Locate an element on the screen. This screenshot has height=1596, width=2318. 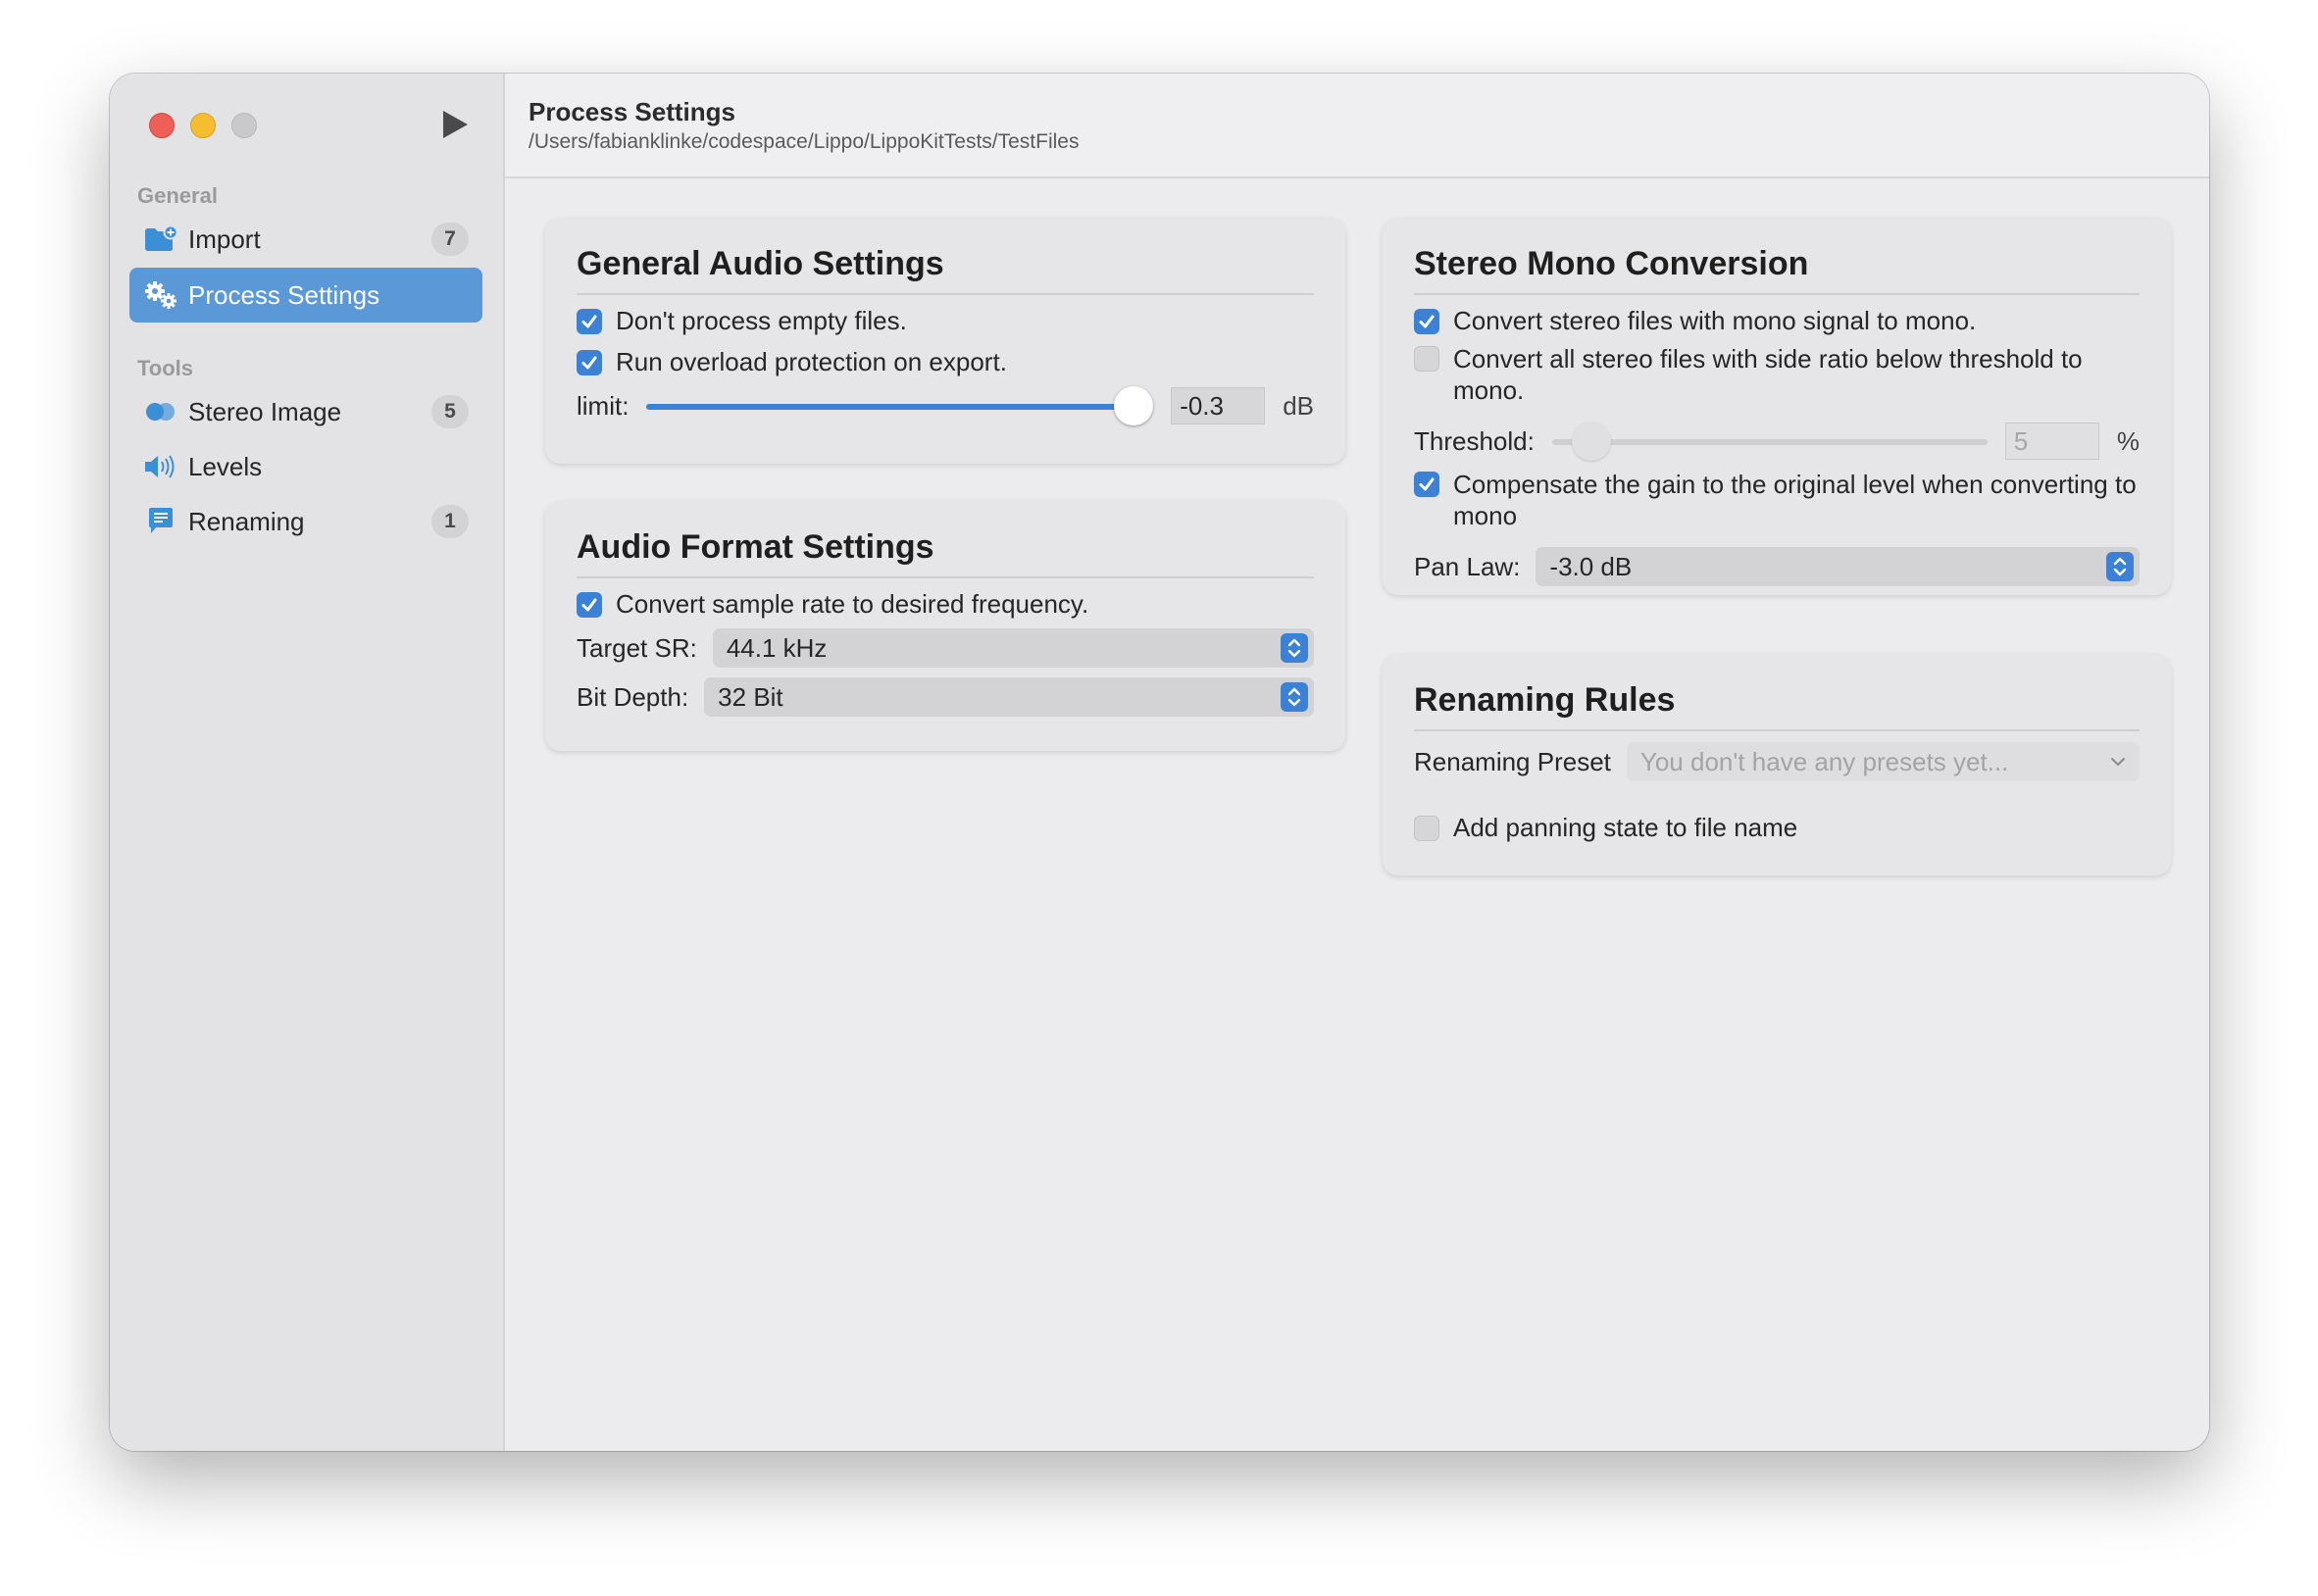
sidebar-item-stereo-image: Stereo Image 5 is located at coordinates (305, 411).